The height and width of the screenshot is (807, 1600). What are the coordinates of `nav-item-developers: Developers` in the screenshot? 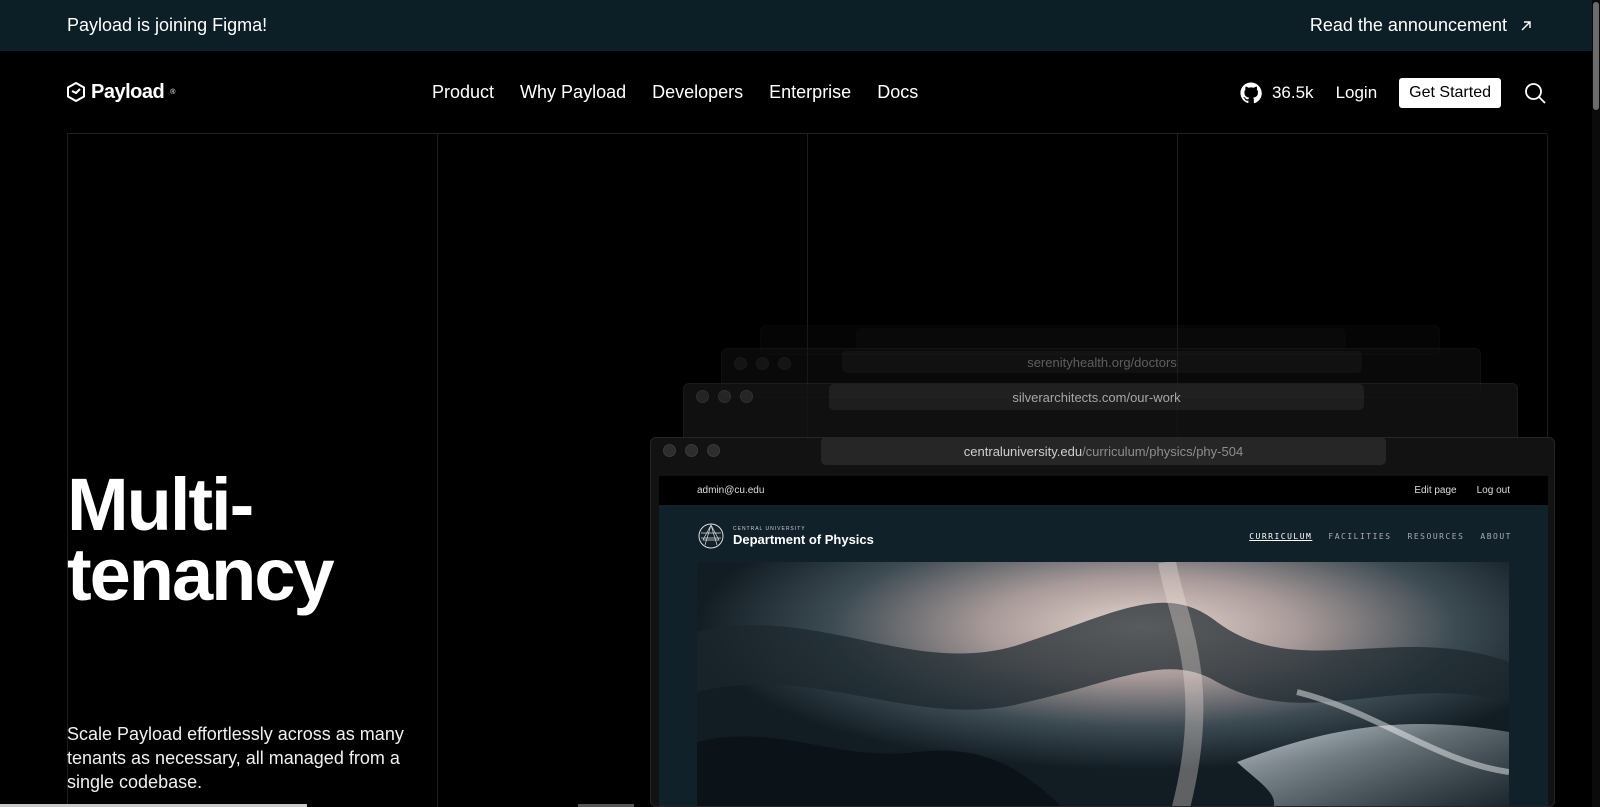 It's located at (697, 92).